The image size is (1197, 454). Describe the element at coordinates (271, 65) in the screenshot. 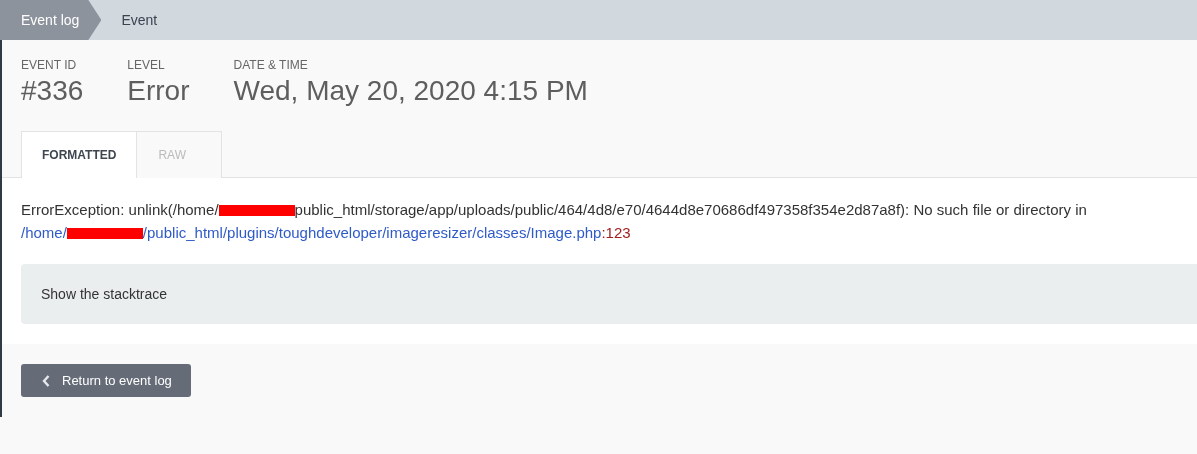

I see `field-label: DATE & TIME` at that location.